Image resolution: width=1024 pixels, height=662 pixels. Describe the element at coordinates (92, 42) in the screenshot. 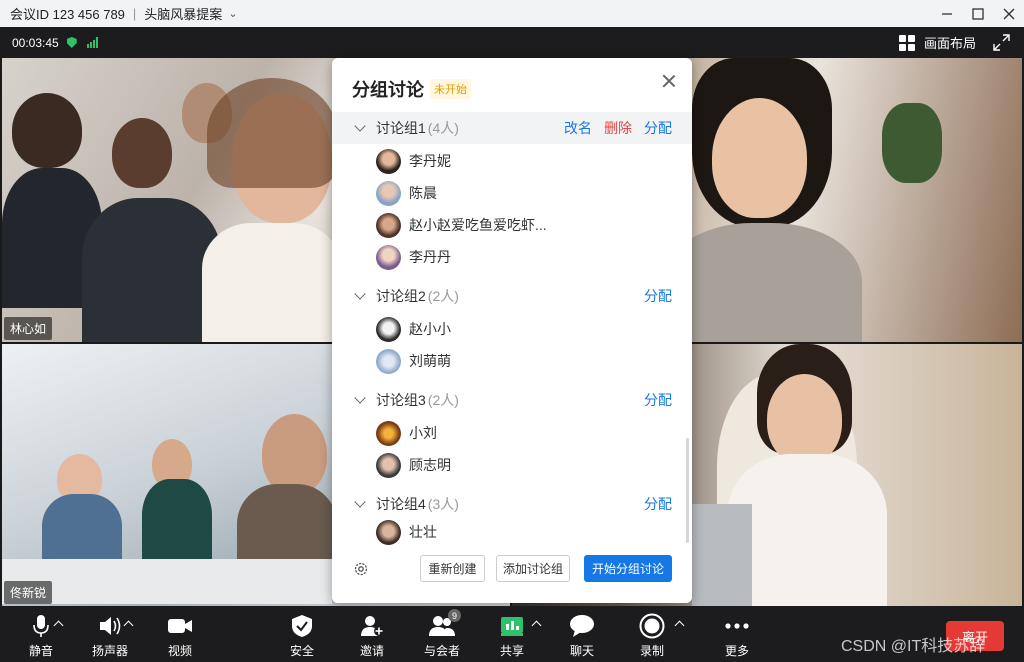

I see `signal-strength-icon` at that location.